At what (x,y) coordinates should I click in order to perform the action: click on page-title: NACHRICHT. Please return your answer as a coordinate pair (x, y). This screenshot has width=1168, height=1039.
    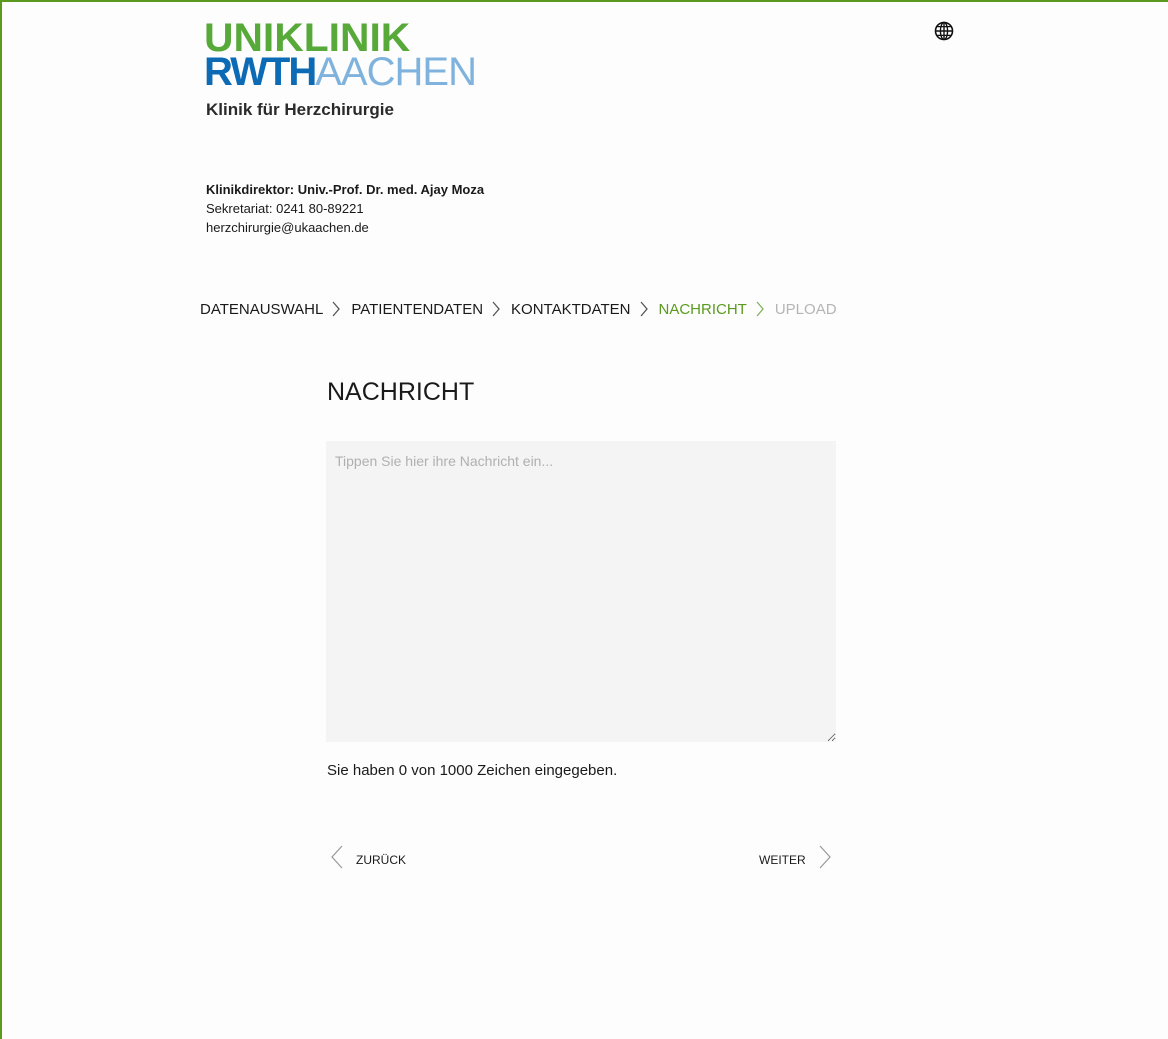
    Looking at the image, I should click on (401, 392).